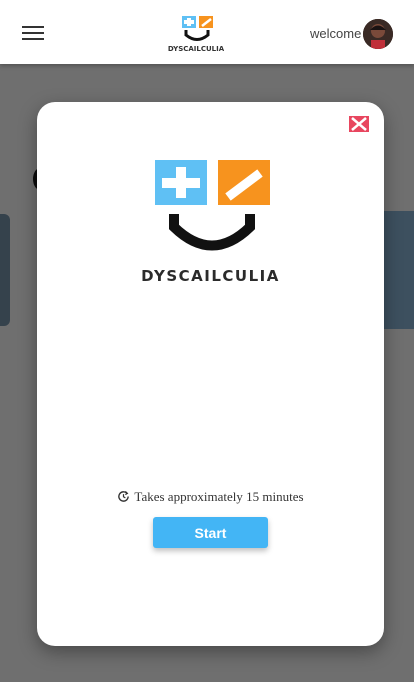  Describe the element at coordinates (196, 49) in the screenshot. I see `header-logo-text: DYSCAILCULIA` at that location.